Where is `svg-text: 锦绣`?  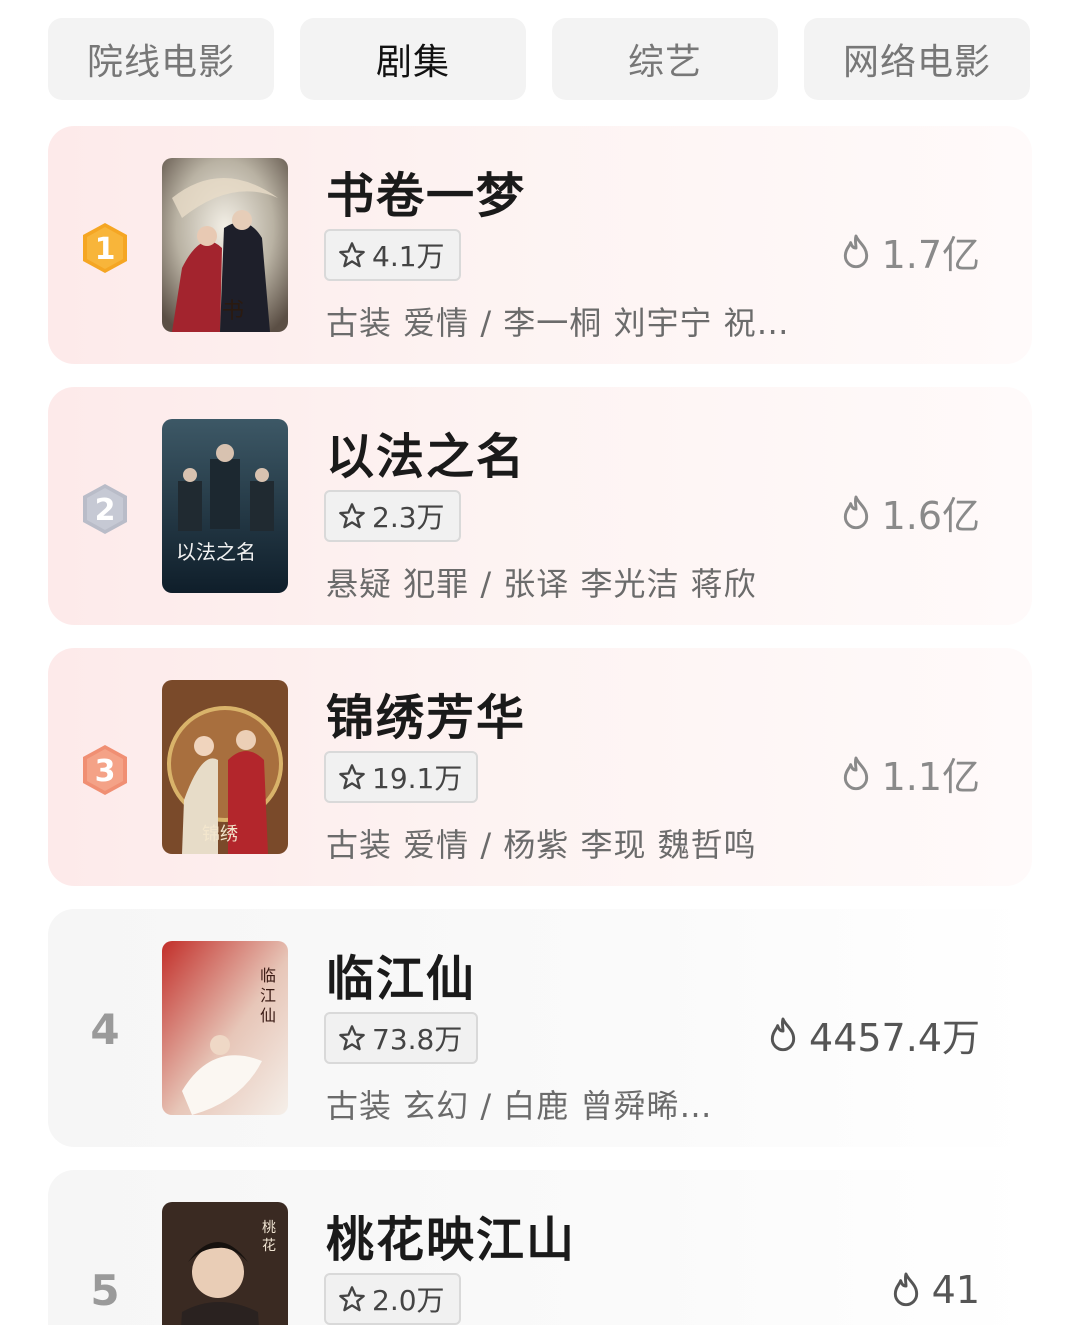 svg-text: 锦绣 is located at coordinates (220, 834).